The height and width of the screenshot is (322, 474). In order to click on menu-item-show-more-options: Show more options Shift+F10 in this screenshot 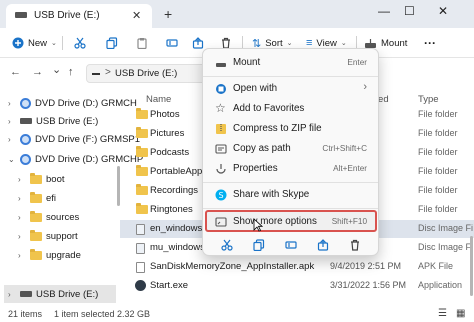, I will do `click(291, 221)`.